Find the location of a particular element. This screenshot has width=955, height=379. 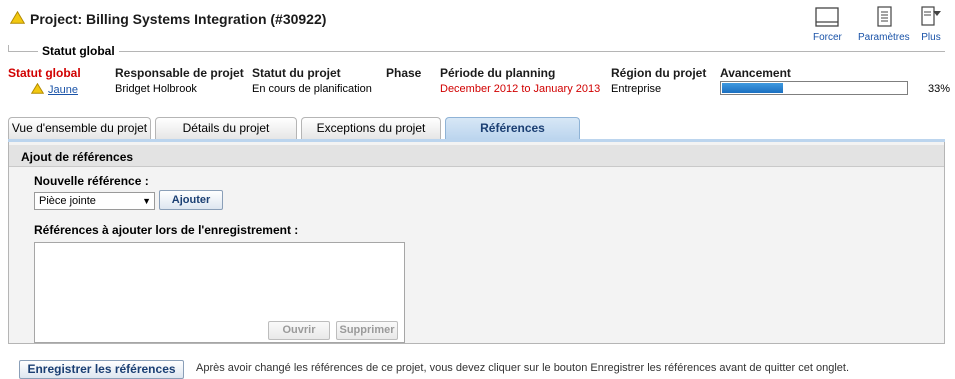

new-reference-label: Nouvelle référence : is located at coordinates (91, 181).